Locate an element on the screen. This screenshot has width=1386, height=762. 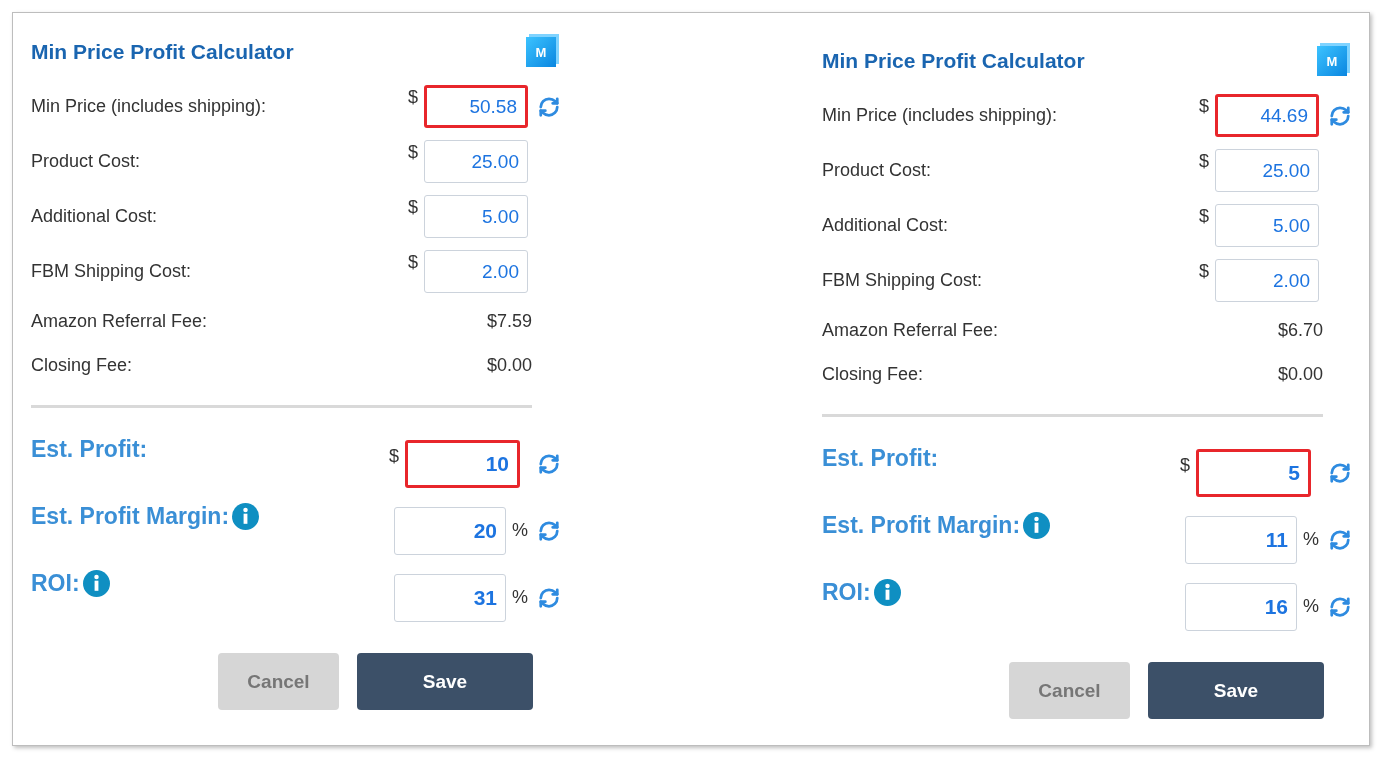
result-input: 10 is located at coordinates (462, 463).